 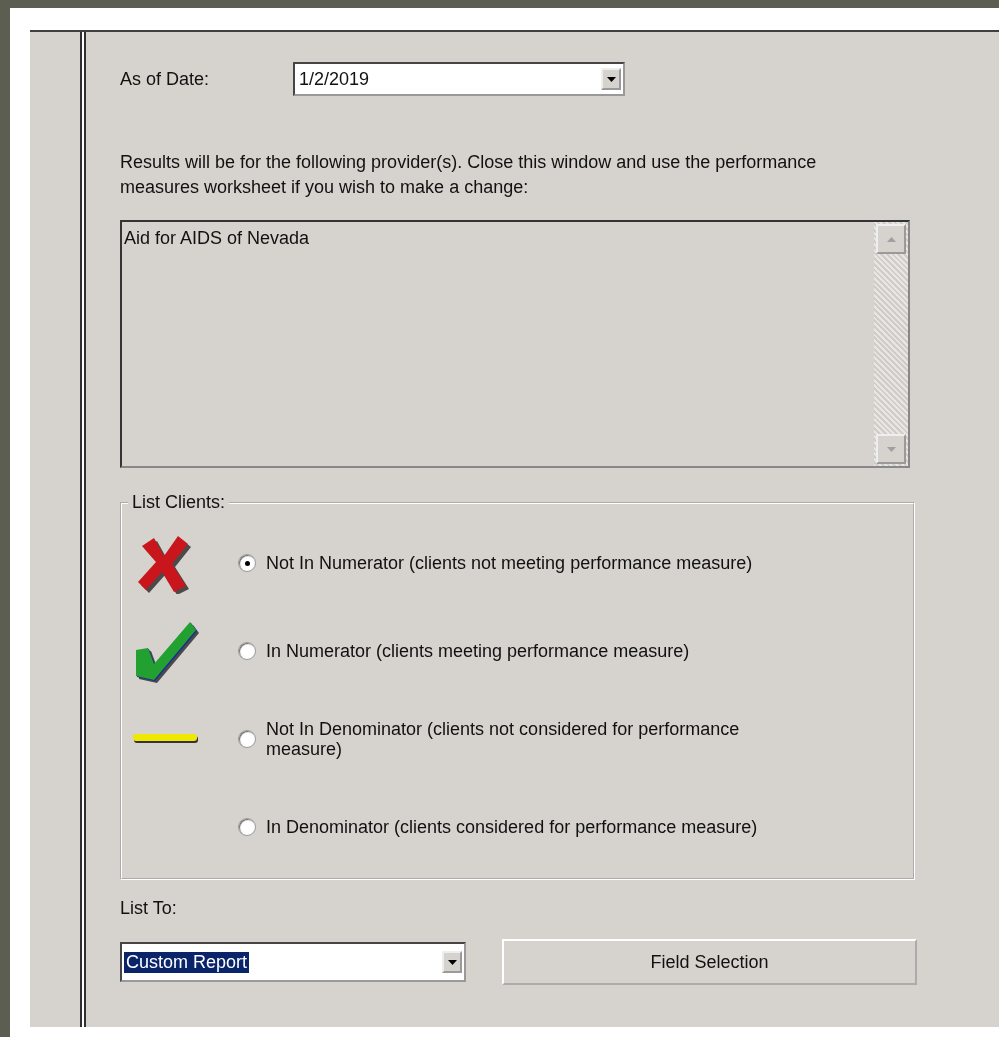 What do you see at coordinates (293, 962) in the screenshot?
I see `list-to-dropdown: Custom Report` at bounding box center [293, 962].